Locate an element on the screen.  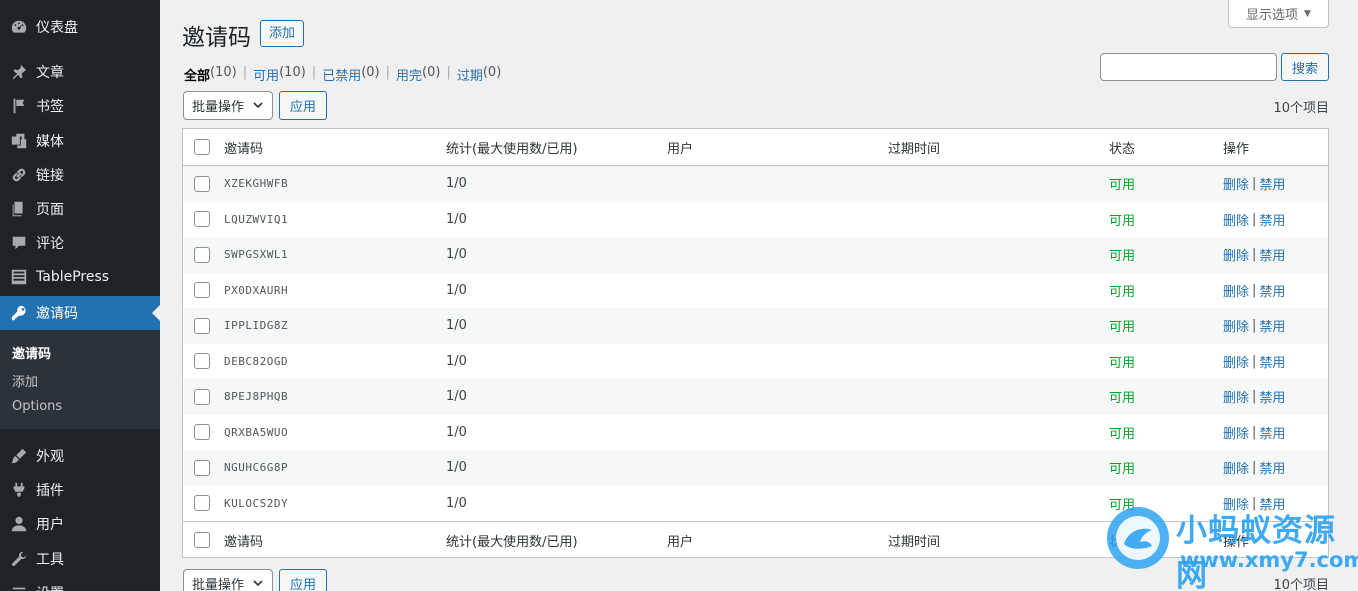
comment-icon is located at coordinates (19, 243).